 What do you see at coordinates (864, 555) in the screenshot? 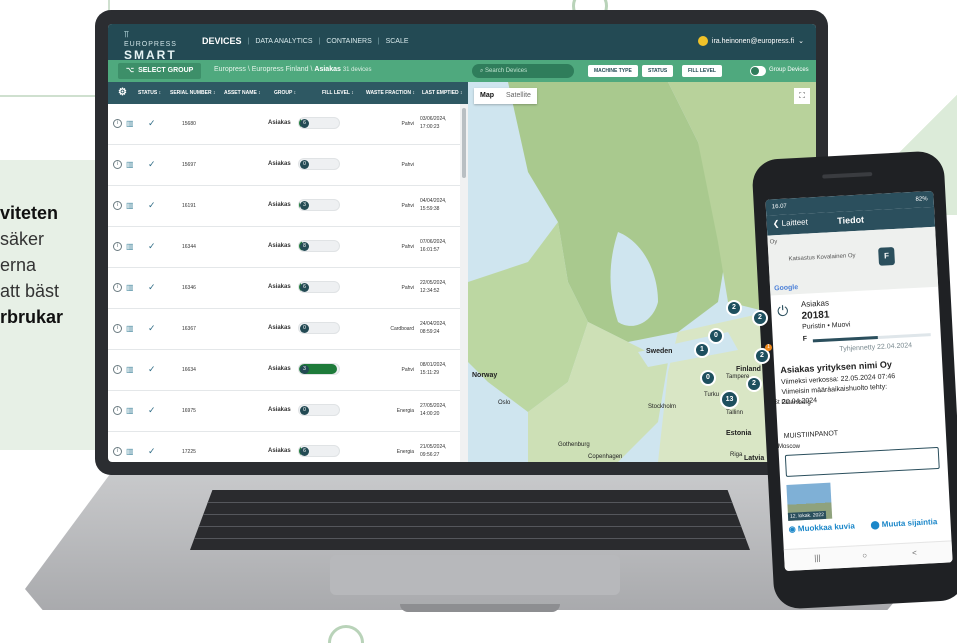
I see `home-button: ○` at bounding box center [864, 555].